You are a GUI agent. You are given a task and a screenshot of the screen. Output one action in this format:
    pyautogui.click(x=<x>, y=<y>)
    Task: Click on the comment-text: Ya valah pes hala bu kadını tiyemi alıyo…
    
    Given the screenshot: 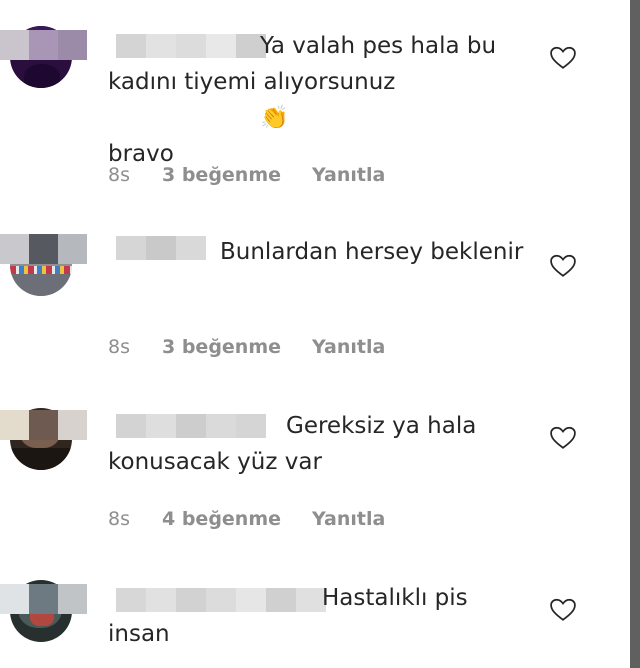 What is the action you would take?
    pyautogui.click(x=302, y=100)
    